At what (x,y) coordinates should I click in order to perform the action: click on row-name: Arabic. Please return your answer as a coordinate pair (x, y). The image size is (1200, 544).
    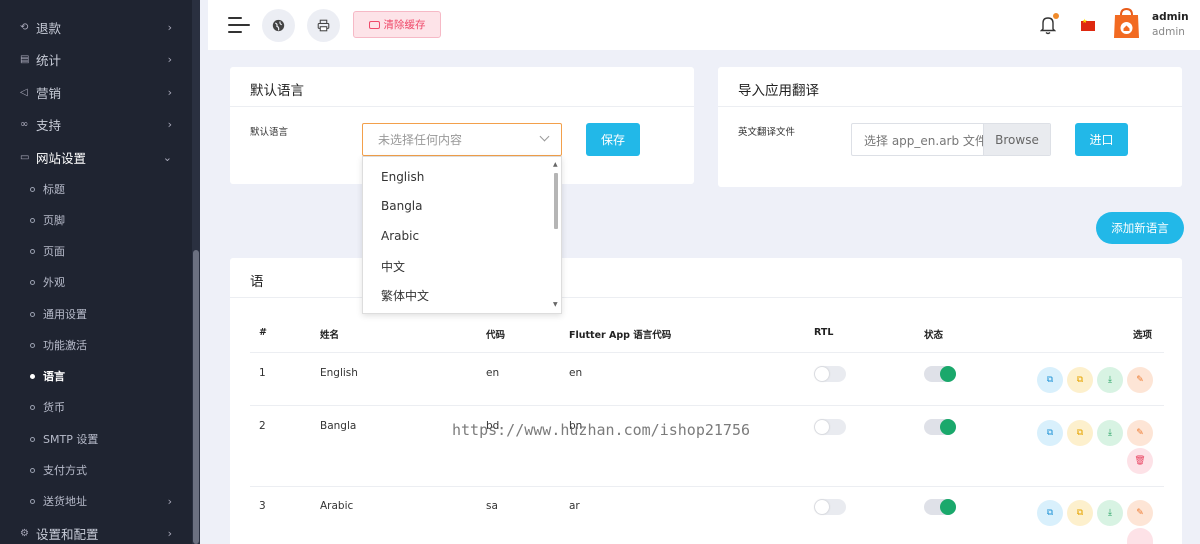
    Looking at the image, I should click on (337, 506).